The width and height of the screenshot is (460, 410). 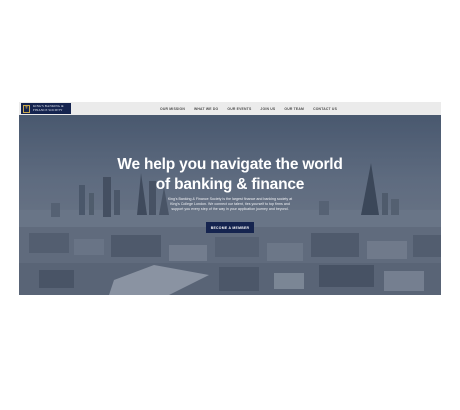 What do you see at coordinates (267, 109) in the screenshot?
I see `nav-join-us: JOIN US` at bounding box center [267, 109].